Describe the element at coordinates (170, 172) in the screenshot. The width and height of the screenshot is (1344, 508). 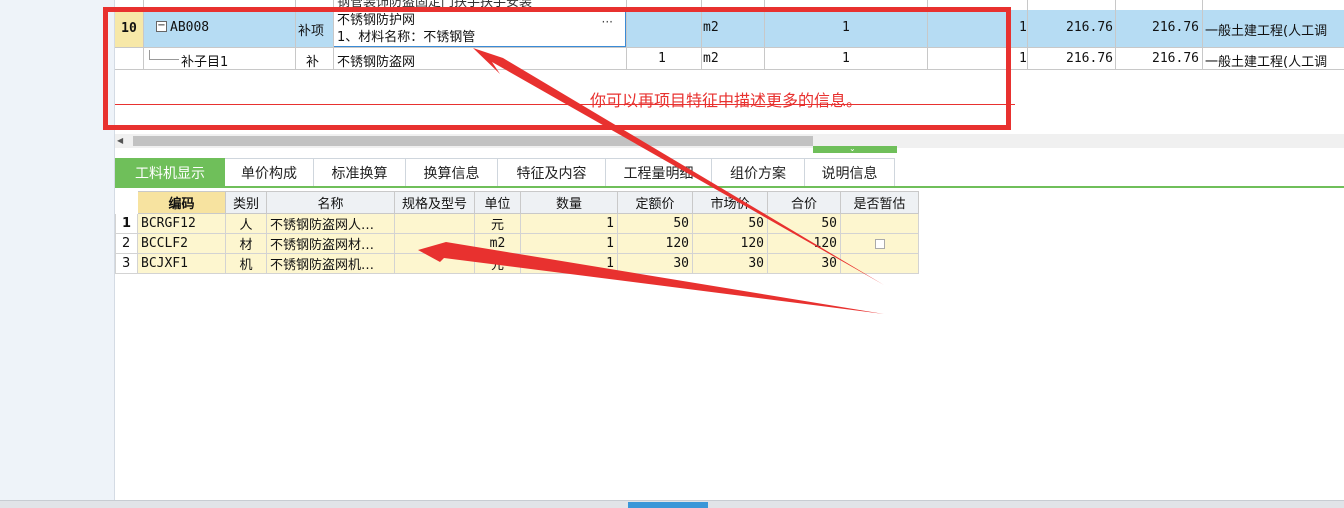
I see `tab-0: 工料机显示` at that location.